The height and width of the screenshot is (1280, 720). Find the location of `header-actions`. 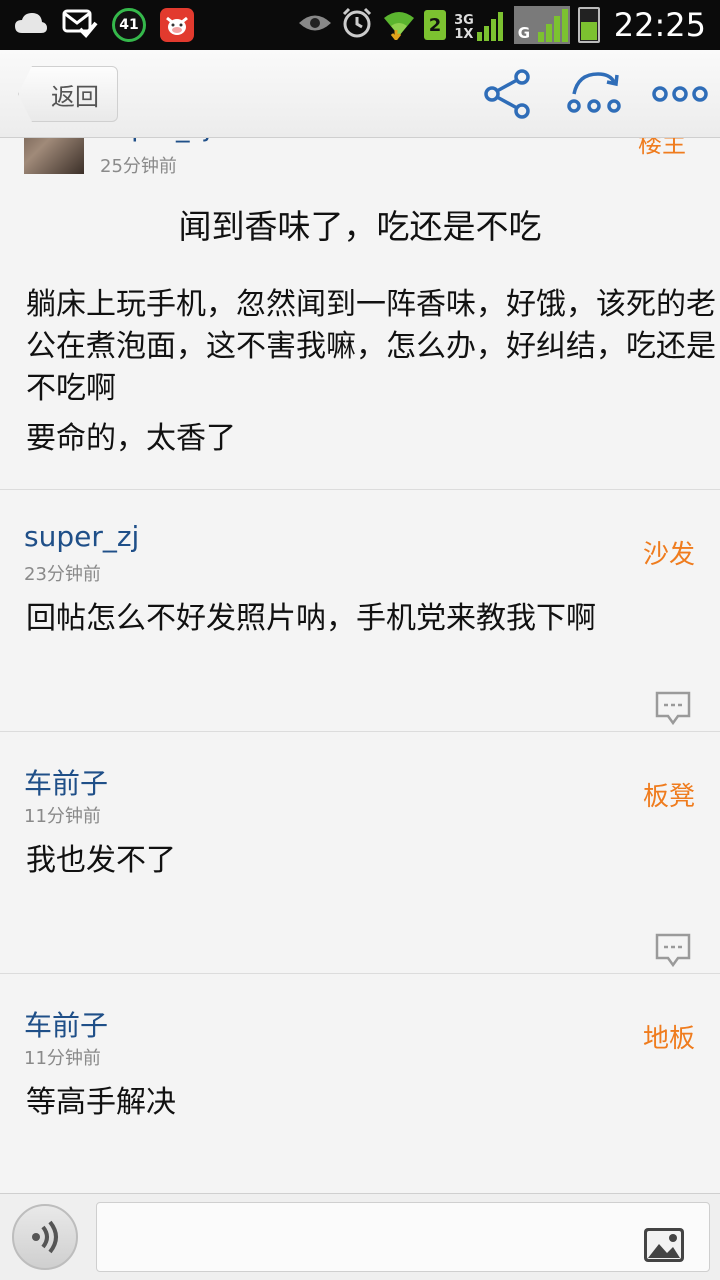

header-actions is located at coordinates (594, 94).